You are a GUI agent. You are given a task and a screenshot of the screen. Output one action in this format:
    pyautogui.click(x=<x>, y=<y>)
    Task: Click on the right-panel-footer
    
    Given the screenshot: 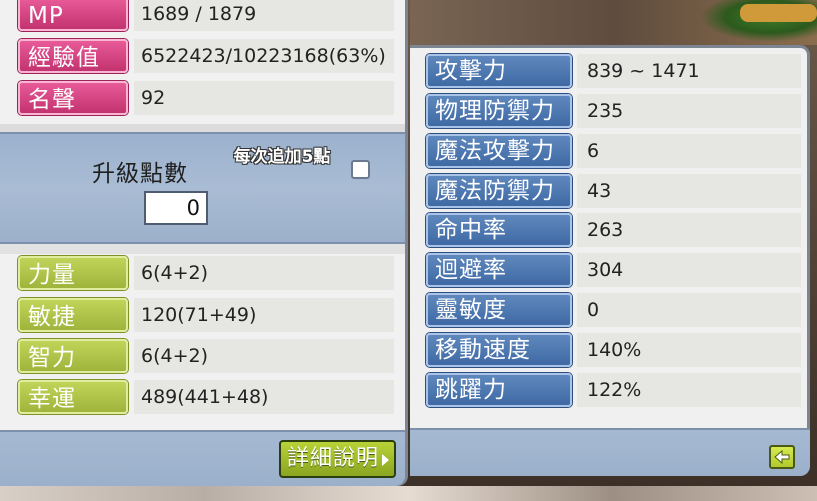 What is the action you would take?
    pyautogui.click(x=610, y=452)
    